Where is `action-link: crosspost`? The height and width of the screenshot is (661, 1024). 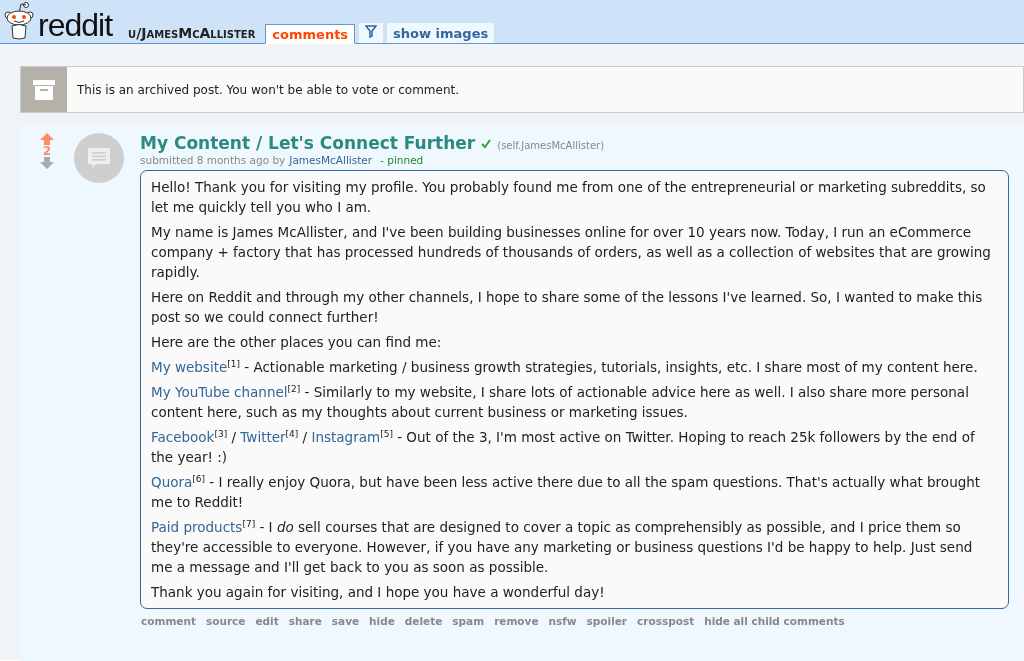
action-link: crosspost is located at coordinates (666, 621).